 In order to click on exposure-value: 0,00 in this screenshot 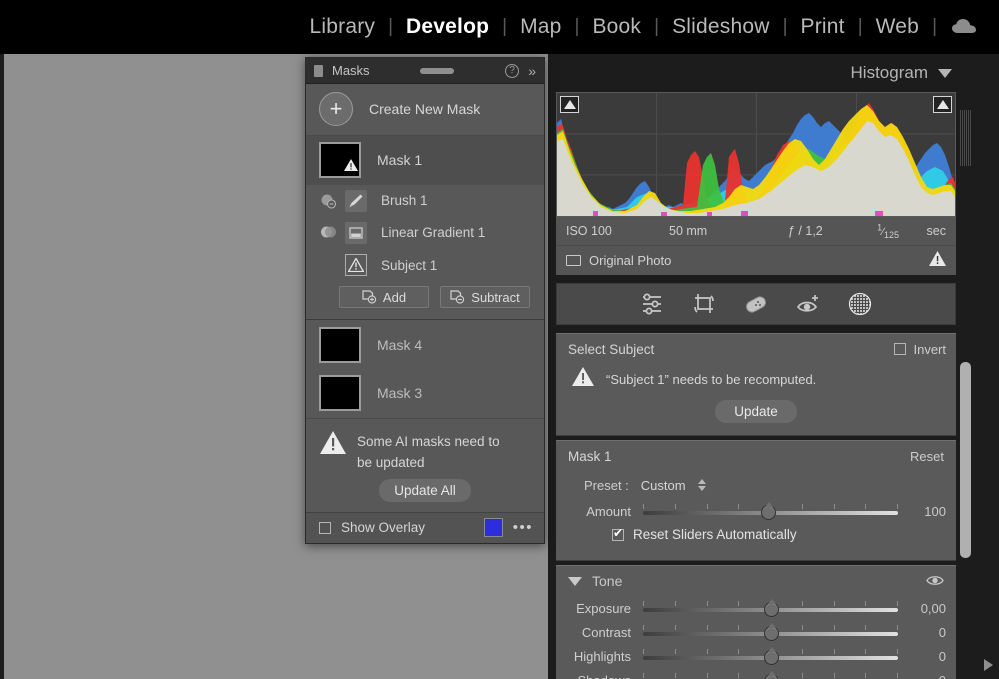, I will do `click(922, 608)`.